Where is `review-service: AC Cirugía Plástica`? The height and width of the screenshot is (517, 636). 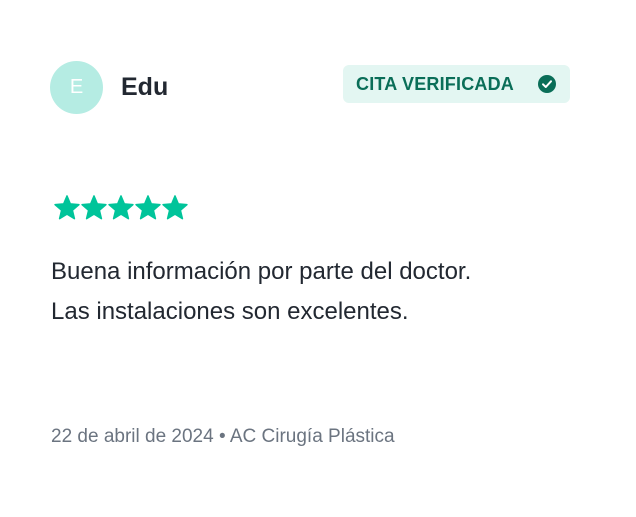 review-service: AC Cirugía Plástica is located at coordinates (312, 436).